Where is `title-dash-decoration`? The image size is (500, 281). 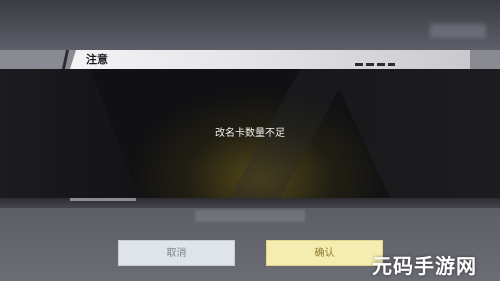
title-dash-decoration is located at coordinates (375, 64).